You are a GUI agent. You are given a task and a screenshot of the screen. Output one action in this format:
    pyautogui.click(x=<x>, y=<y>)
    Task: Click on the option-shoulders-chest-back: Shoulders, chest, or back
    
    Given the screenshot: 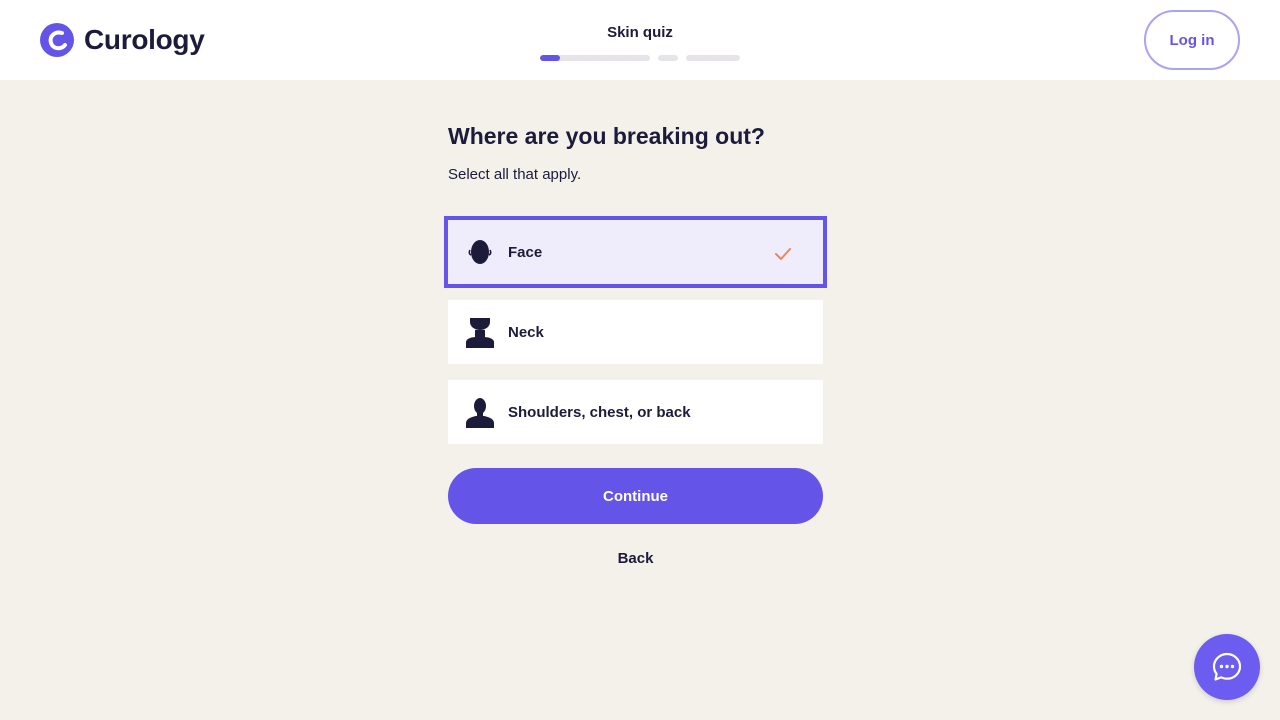 What is the action you would take?
    pyautogui.click(x=635, y=412)
    